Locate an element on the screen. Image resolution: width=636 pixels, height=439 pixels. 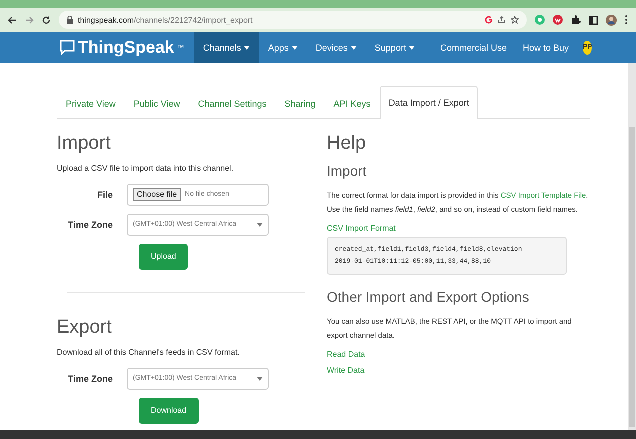
sidebar-icon is located at coordinates (593, 20).